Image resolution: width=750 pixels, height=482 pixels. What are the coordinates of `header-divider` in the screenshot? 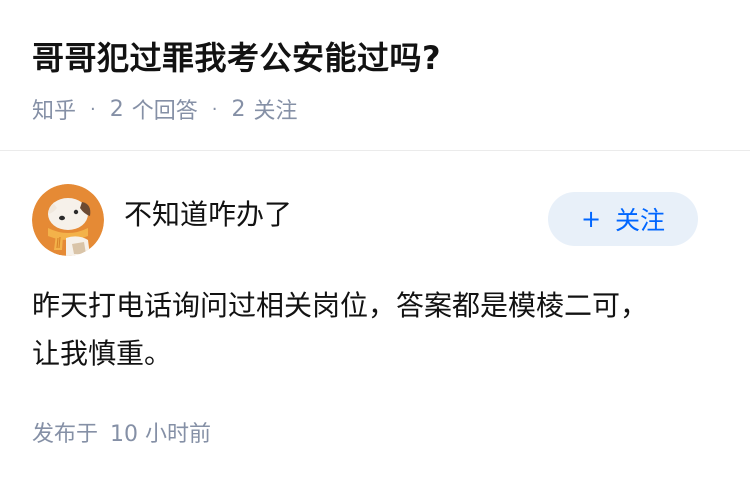 It's located at (375, 150).